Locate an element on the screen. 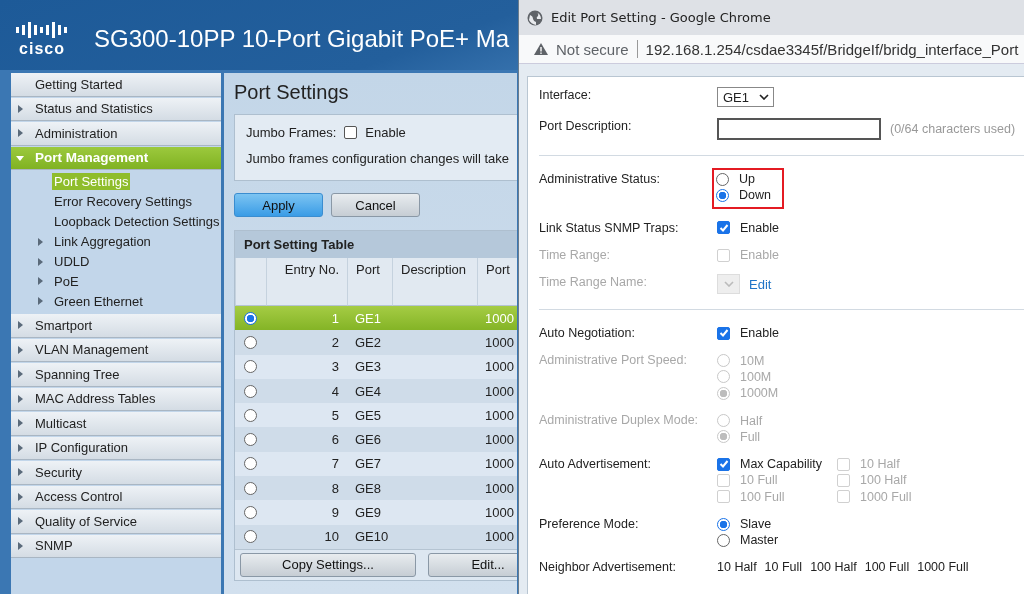  table-row: 6 GE6 1000 is located at coordinates (376, 439).